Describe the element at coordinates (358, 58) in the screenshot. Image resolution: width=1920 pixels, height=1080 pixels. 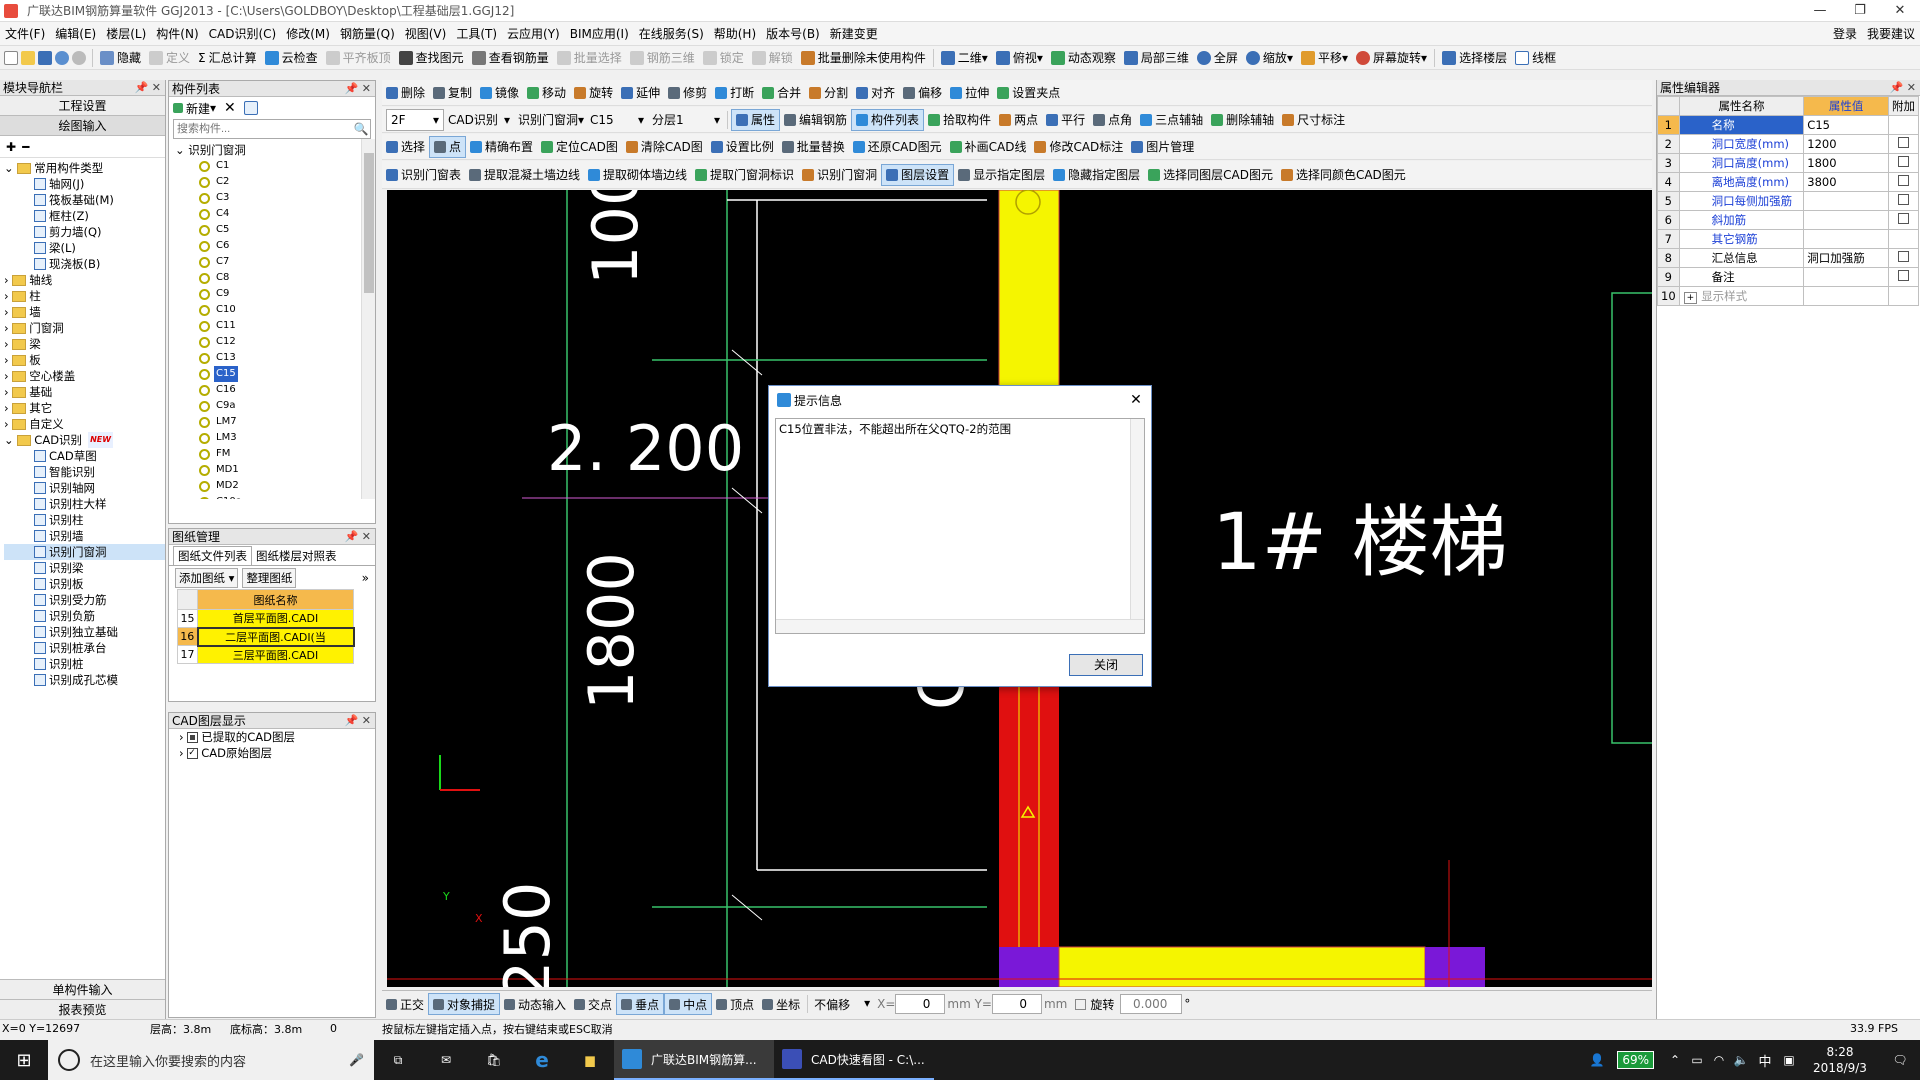
I see `align-slab-top-button: 平齐板顶` at that location.